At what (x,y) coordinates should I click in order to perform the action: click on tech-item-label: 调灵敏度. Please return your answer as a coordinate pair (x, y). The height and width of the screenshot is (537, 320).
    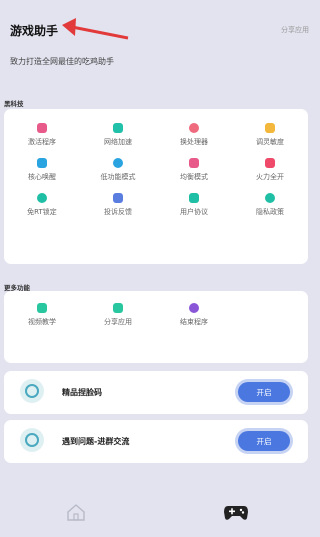
    Looking at the image, I should click on (270, 142).